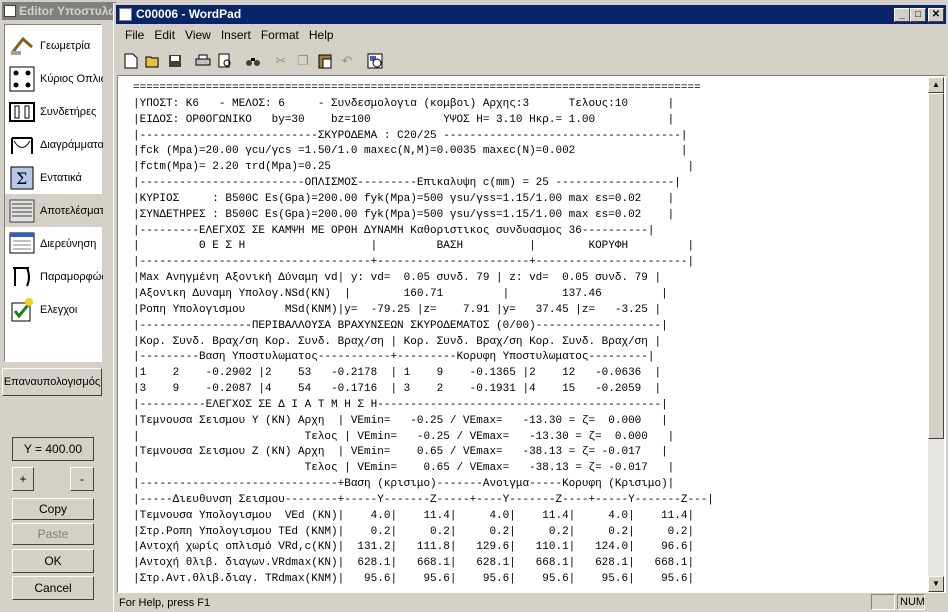 The height and width of the screenshot is (612, 948). I want to click on tool-label: Ελεγχοι, so click(59, 309).